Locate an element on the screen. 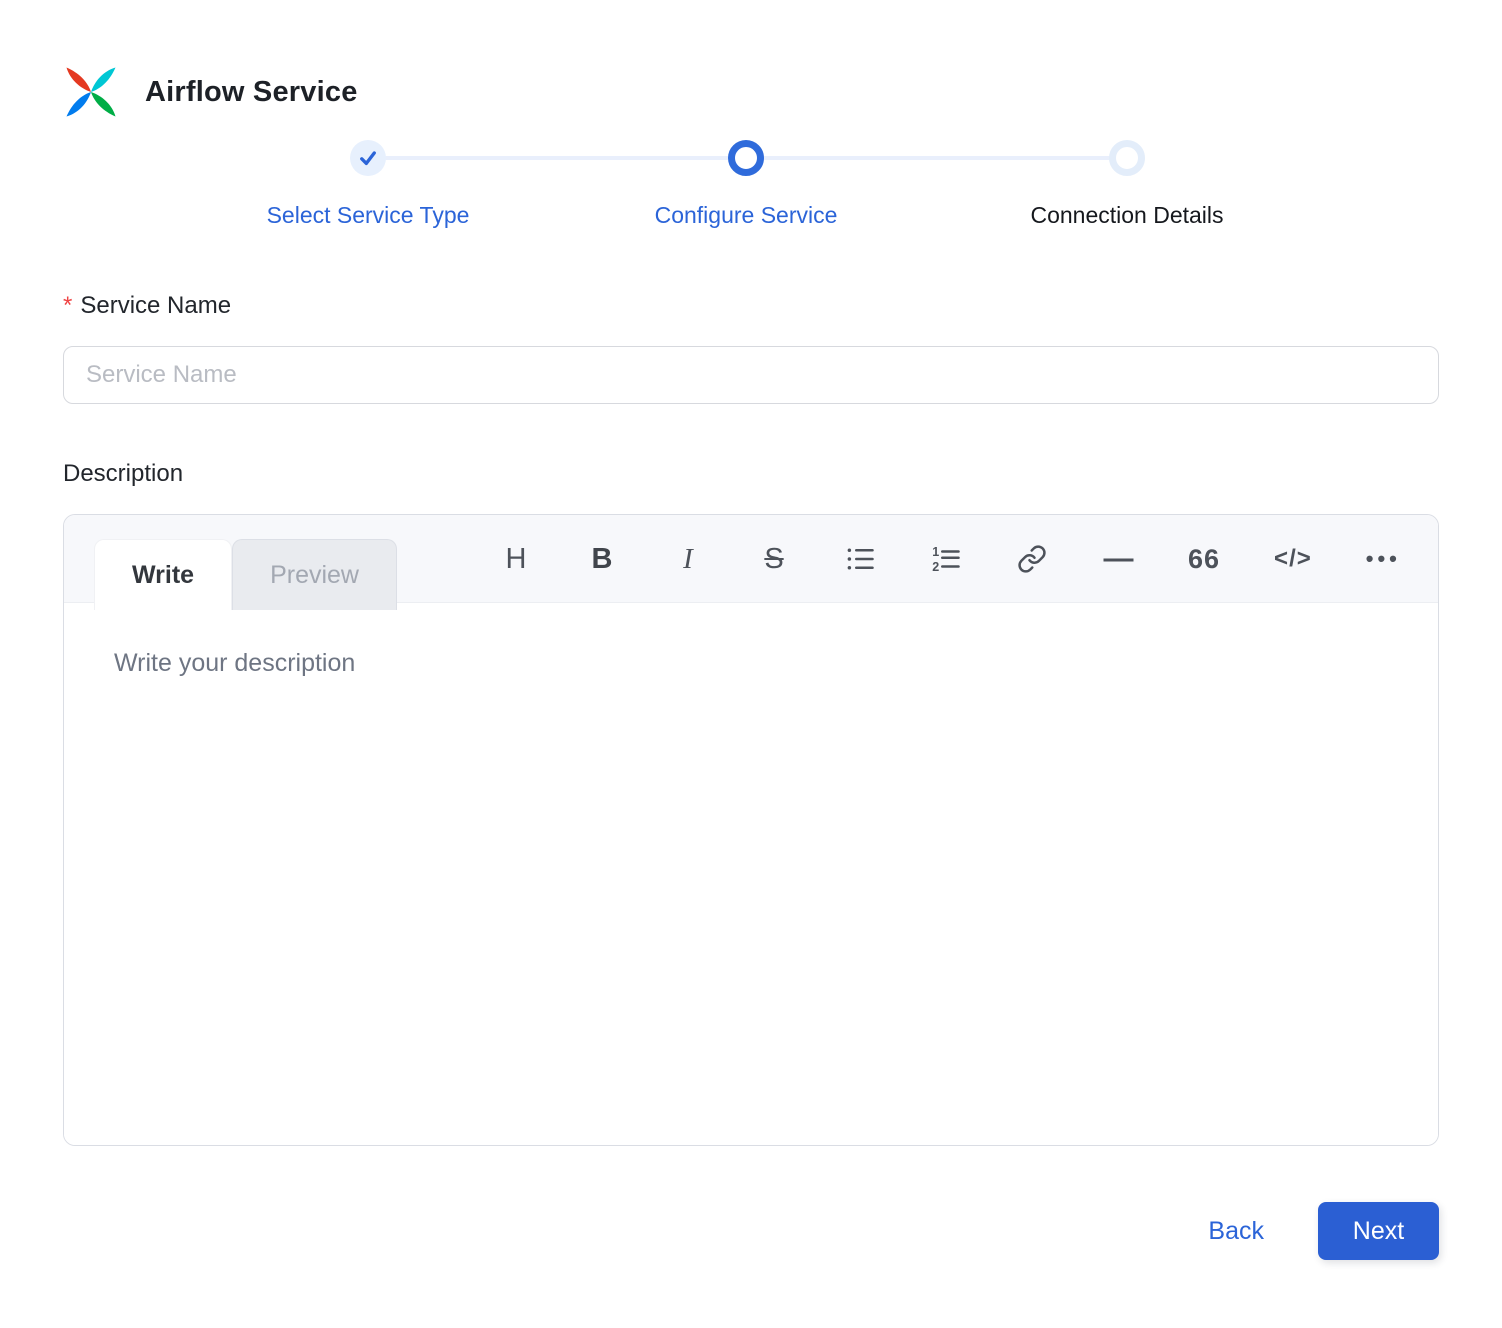 The image size is (1502, 1328). svg-text: 2 is located at coordinates (935, 567).